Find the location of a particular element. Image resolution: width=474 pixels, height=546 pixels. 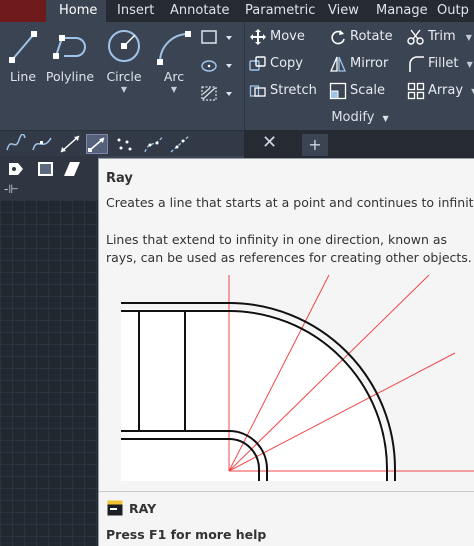

file-tab-bar: ✕ + is located at coordinates (359, 144).